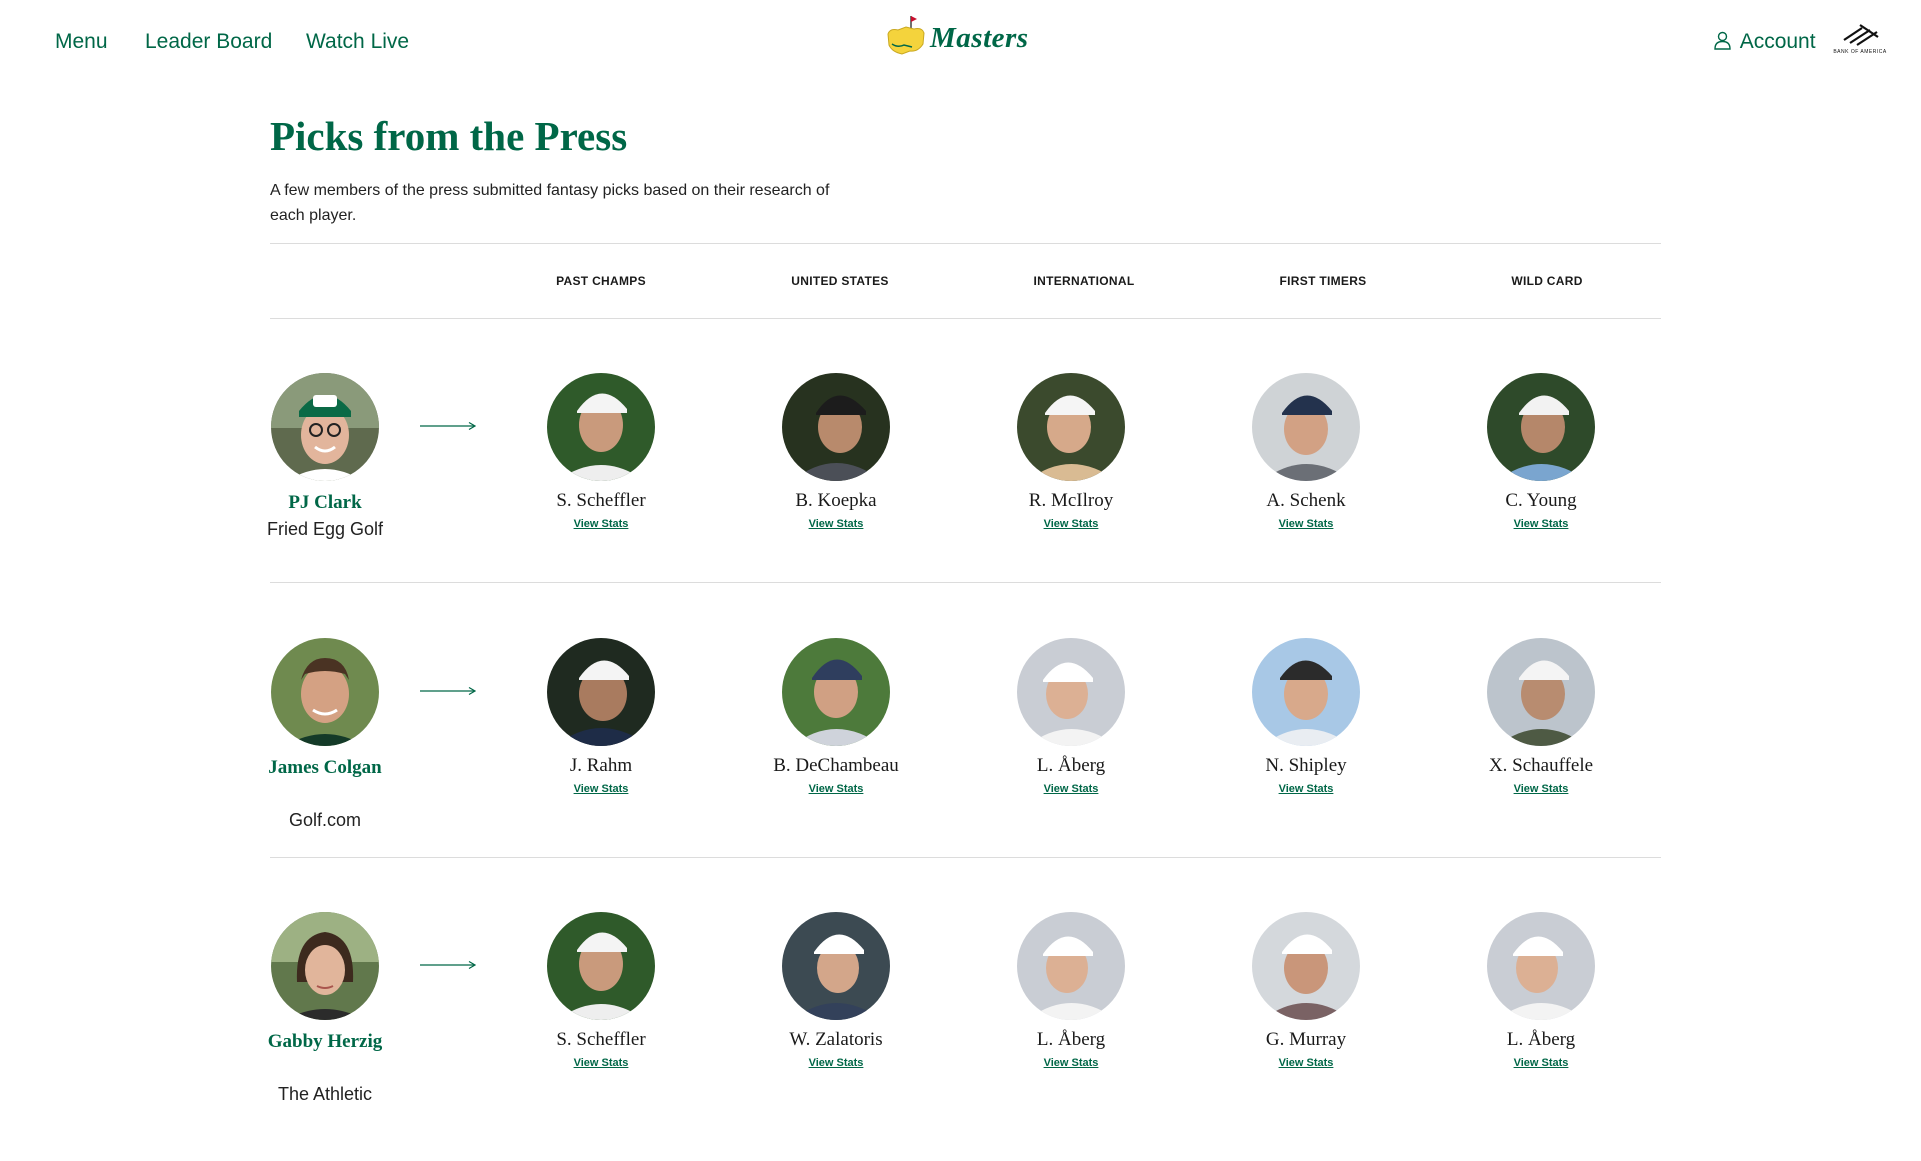  What do you see at coordinates (836, 1039) in the screenshot?
I see `player-name: W. Zalatoris` at bounding box center [836, 1039].